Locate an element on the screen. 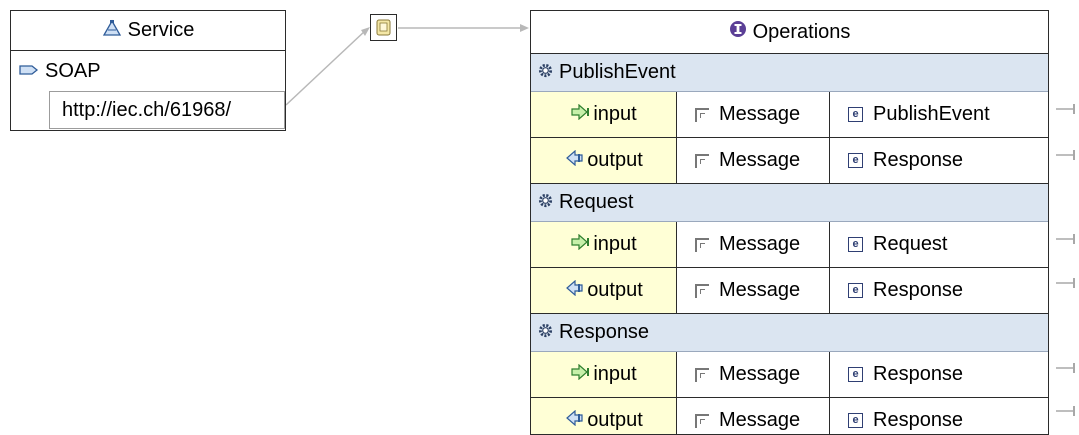 This screenshot has height=435, width=1079. operation-row-response: Response is located at coordinates (789, 333).